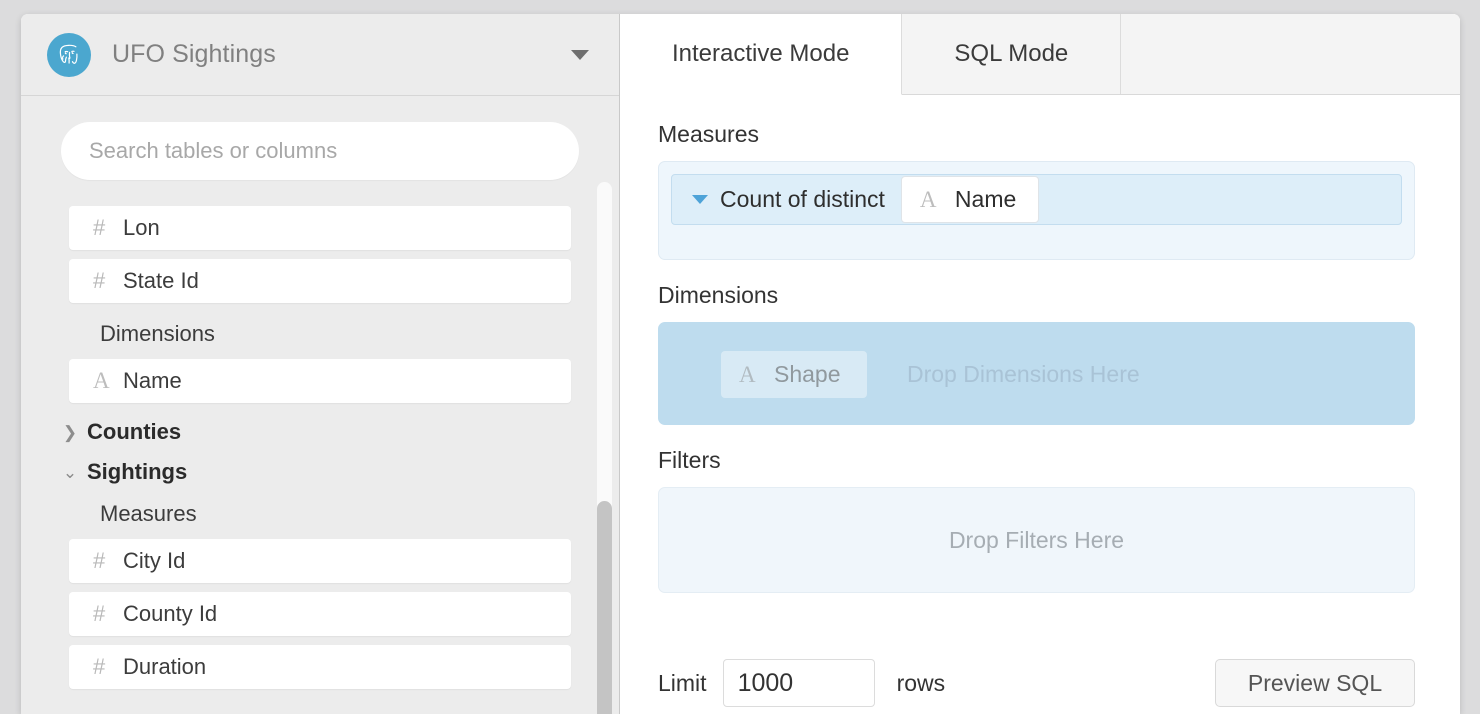 The image size is (1480, 714). Describe the element at coordinates (985, 199) in the screenshot. I see `field-label: Name` at that location.